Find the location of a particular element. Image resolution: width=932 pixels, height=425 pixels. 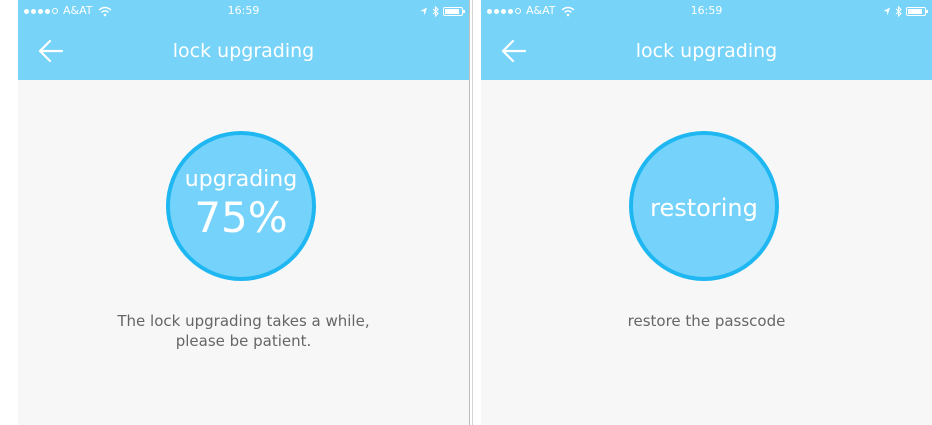

progress-label: restoring is located at coordinates (704, 208).